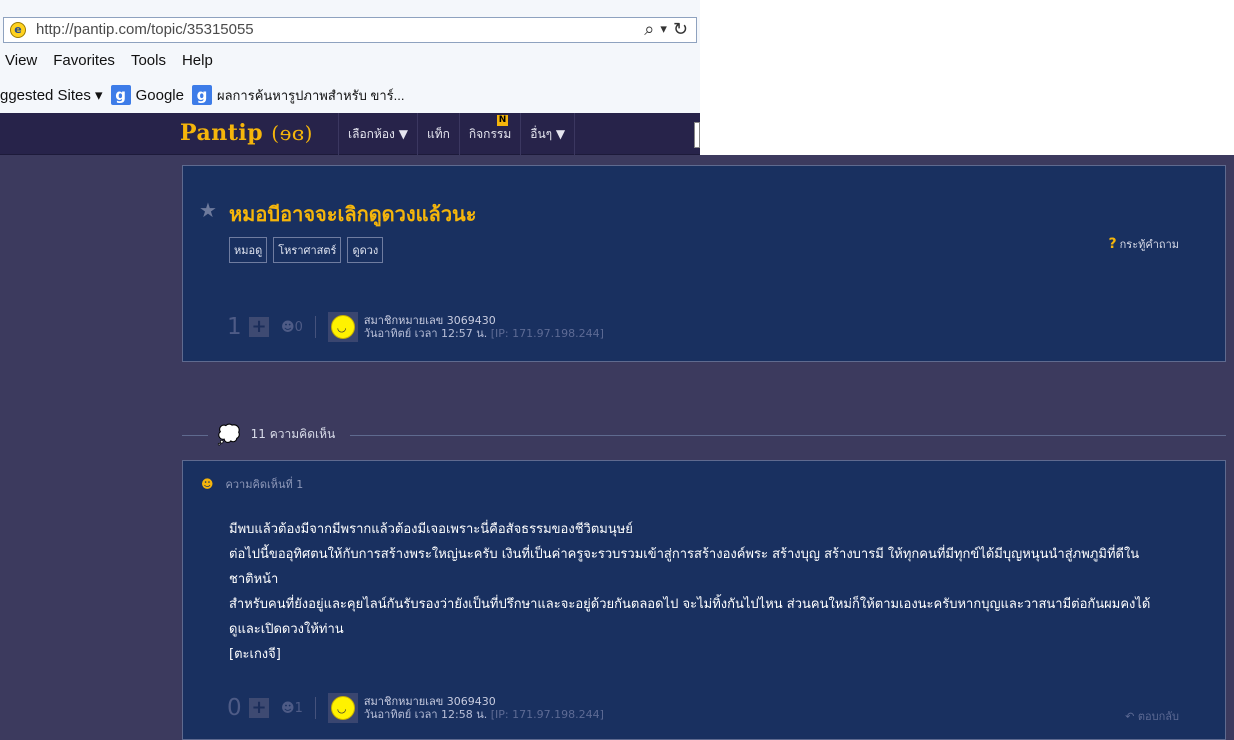  Describe the element at coordinates (254, 579) in the screenshot. I see `comment-line: ชาติหน้า` at that location.